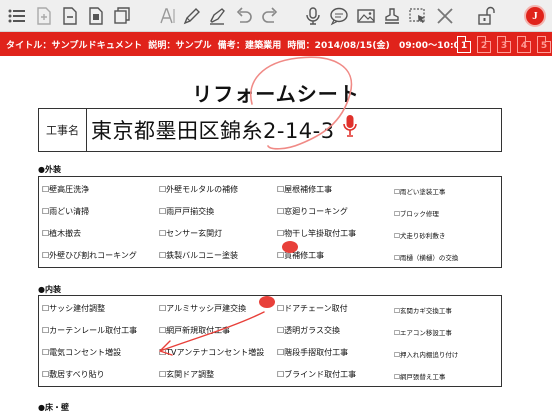 Image resolution: width=552 pixels, height=414 pixels. I want to click on unlock-icon, so click(486, 16).